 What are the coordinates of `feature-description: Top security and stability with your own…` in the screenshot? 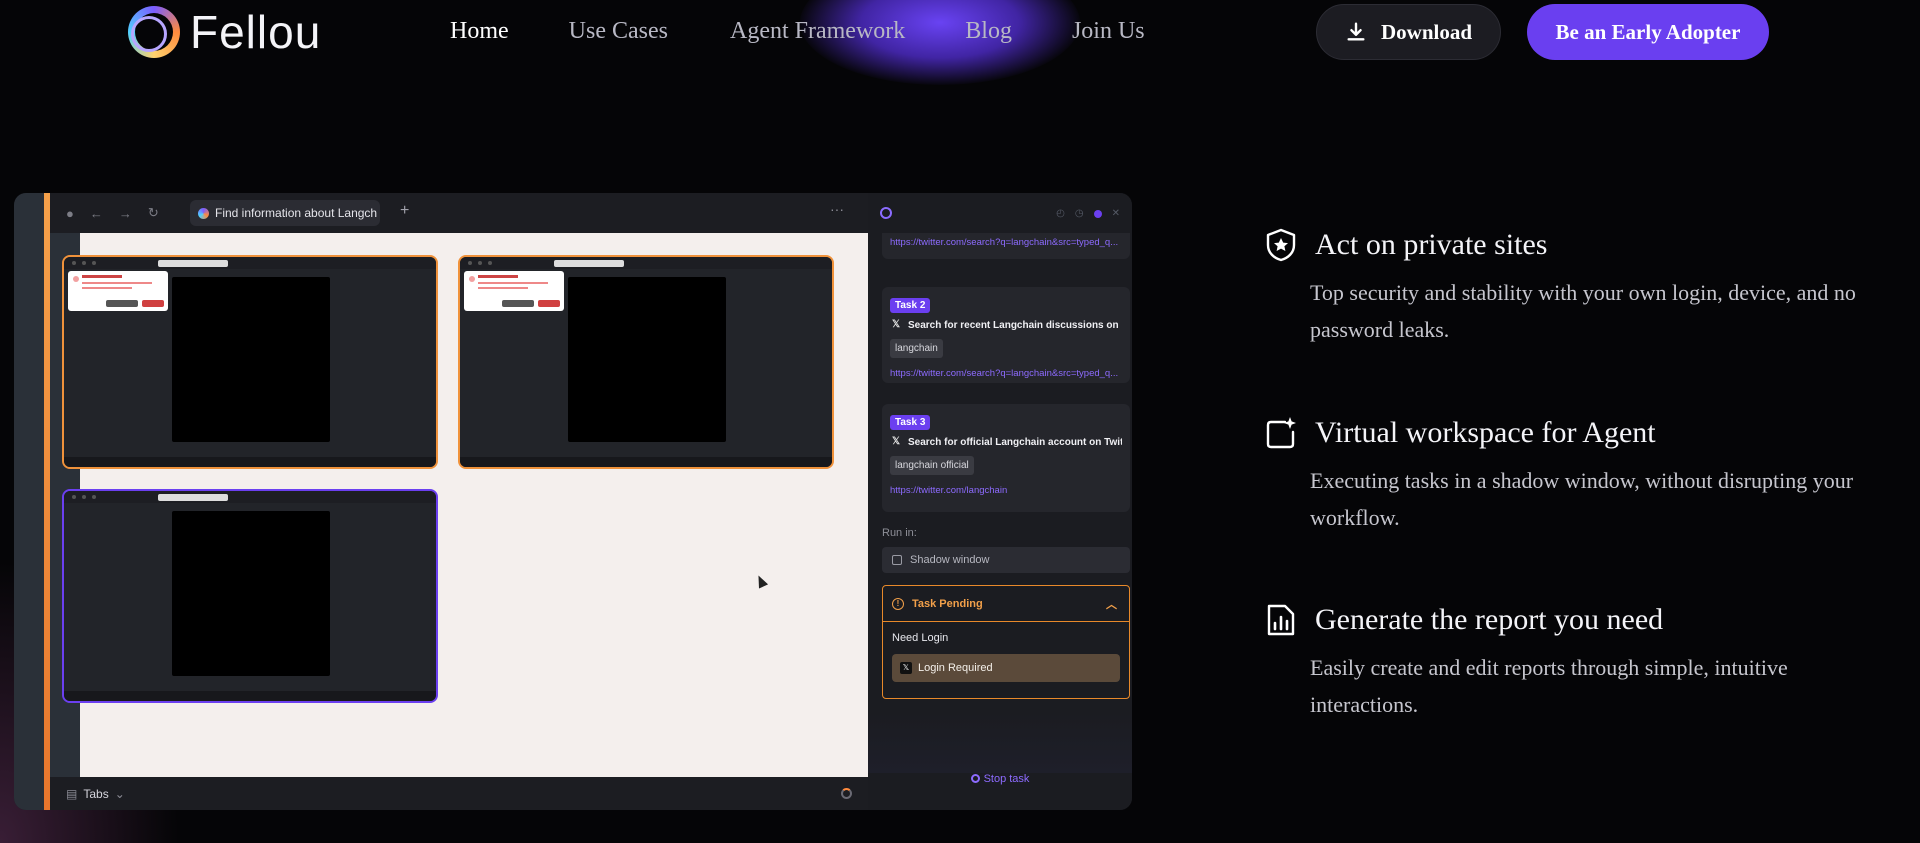 It's located at (1583, 311).